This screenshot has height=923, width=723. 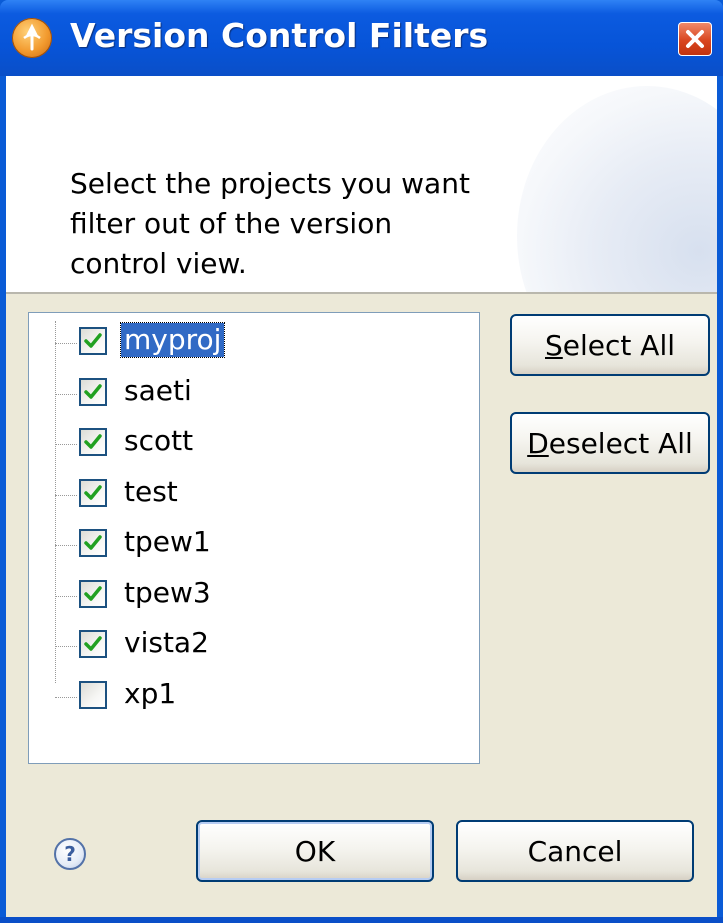 What do you see at coordinates (70, 854) in the screenshot?
I see `help-icon: ?` at bounding box center [70, 854].